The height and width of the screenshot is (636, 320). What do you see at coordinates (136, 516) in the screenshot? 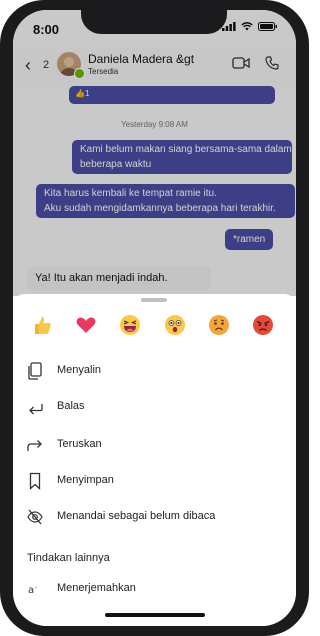
I see `action-label: Menandai sebagai belum dibaca` at bounding box center [136, 516].